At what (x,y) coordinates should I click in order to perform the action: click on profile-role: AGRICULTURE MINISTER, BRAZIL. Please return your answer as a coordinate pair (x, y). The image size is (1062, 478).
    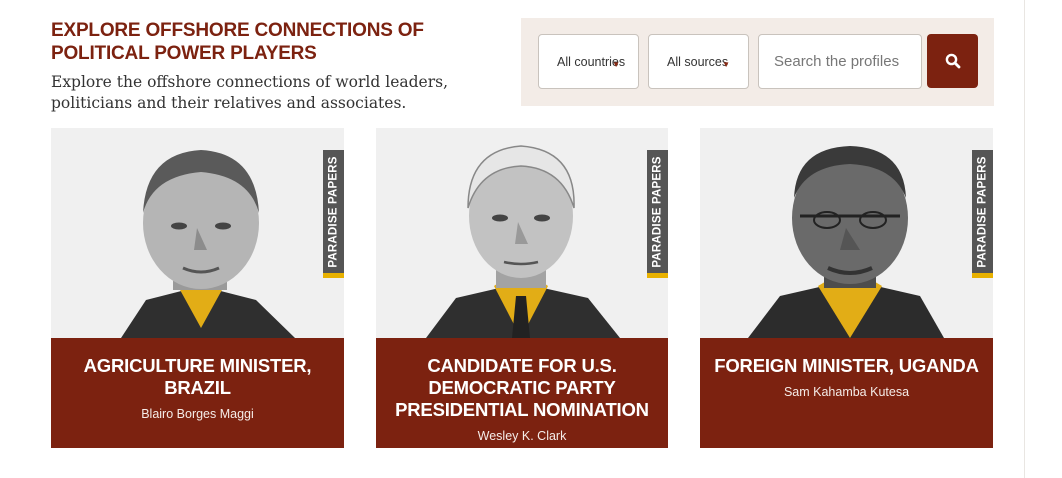
    Looking at the image, I should click on (197, 376).